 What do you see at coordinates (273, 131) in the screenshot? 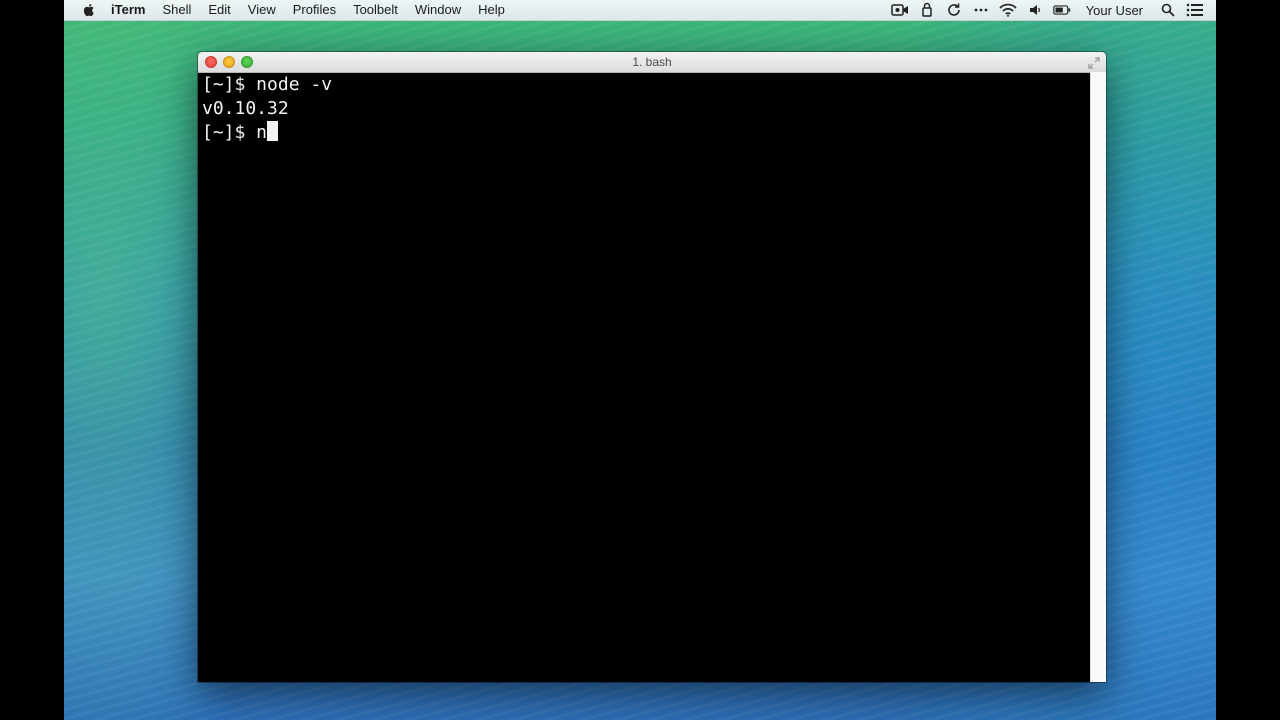
I see `text-cursor` at bounding box center [273, 131].